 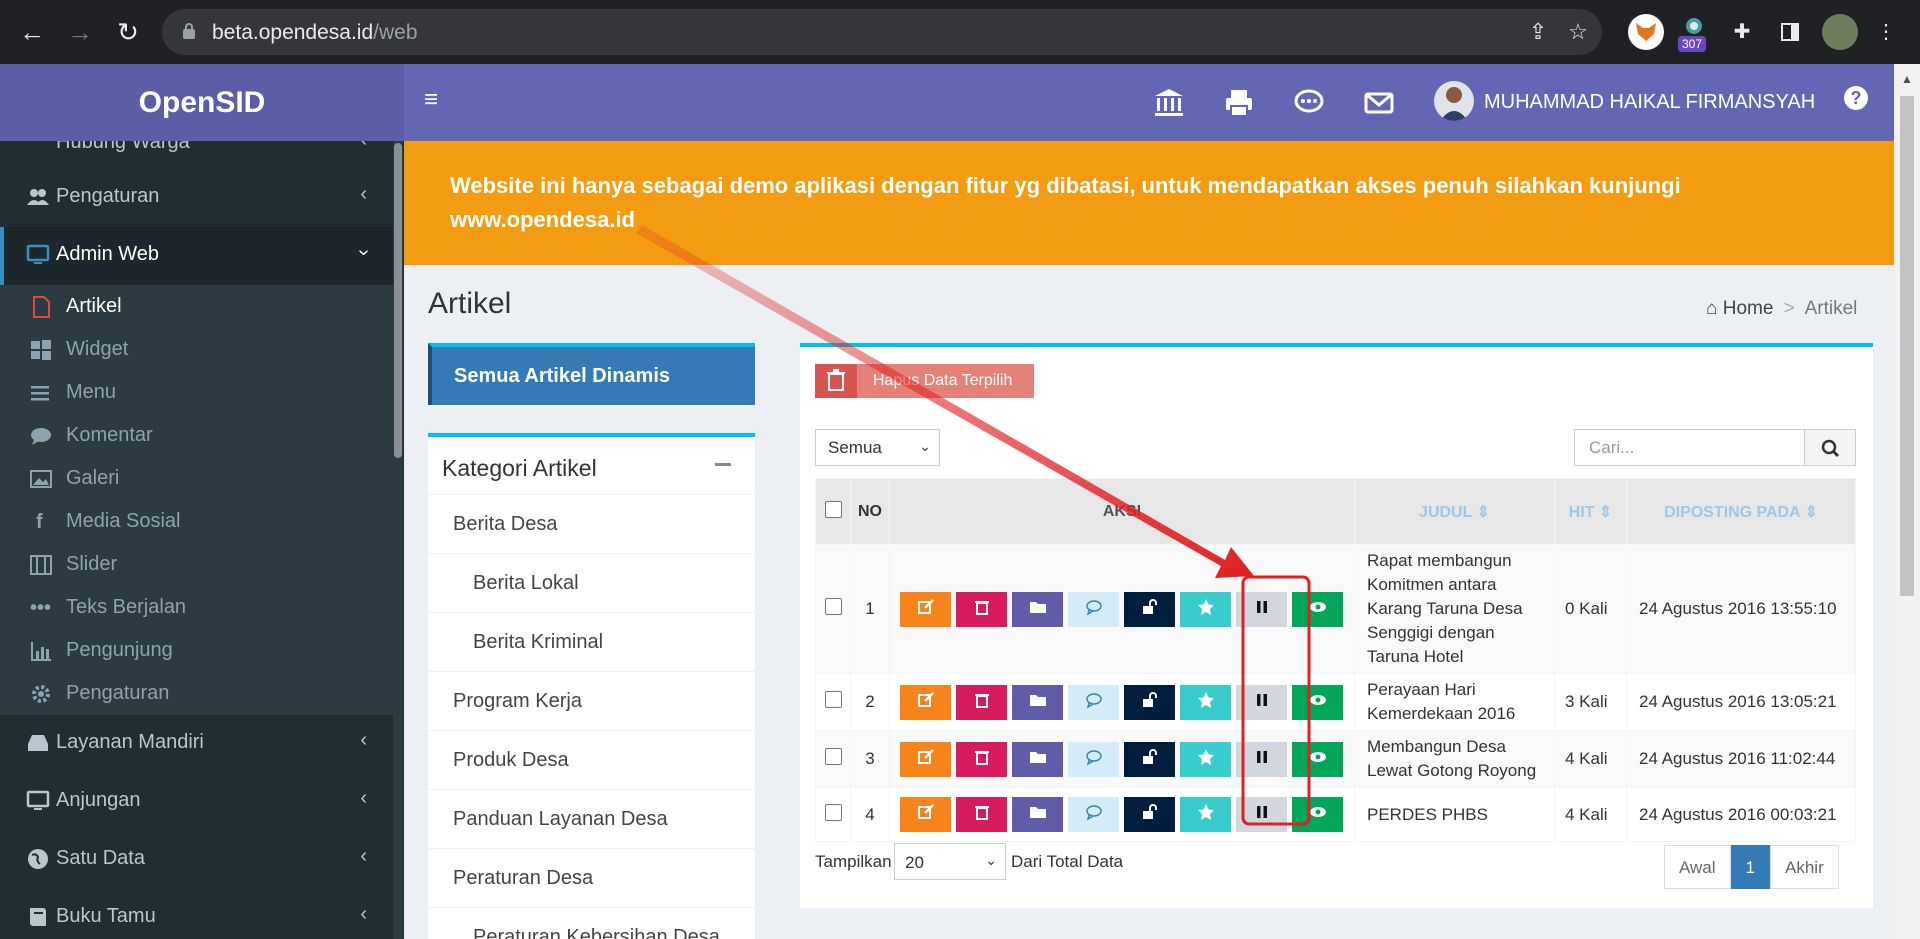 What do you see at coordinates (1454, 814) in the screenshot?
I see `row-judul: PERDES PHBS` at bounding box center [1454, 814].